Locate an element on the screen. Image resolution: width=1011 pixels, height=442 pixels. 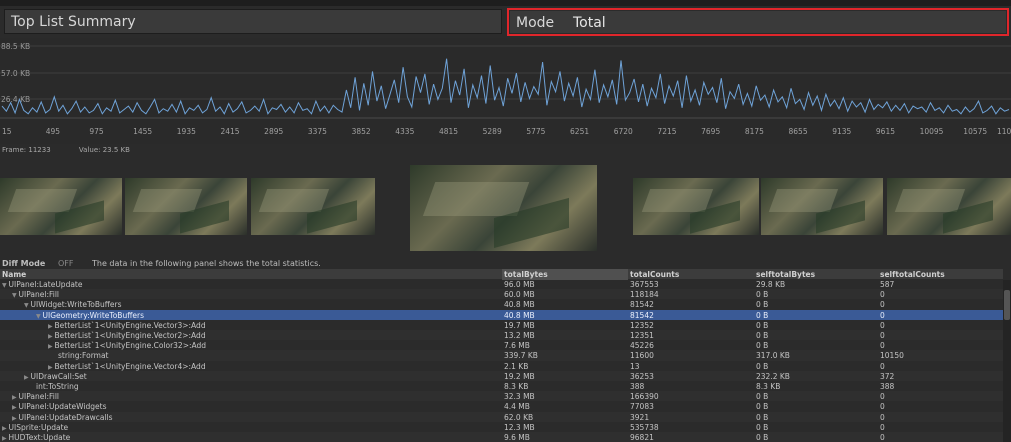
table-row: ▶ HUDText:Update 9.6 MB 96821 0 B 0 is located at coordinates (501, 437).